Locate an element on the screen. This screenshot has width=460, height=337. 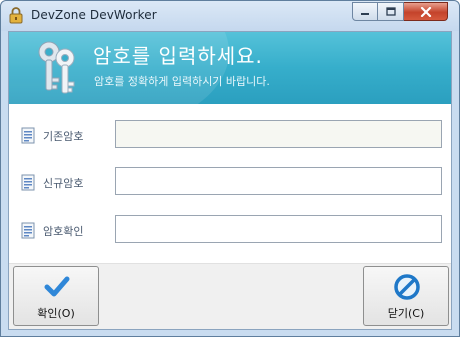
banner-title: 암호를 입력하세요. is located at coordinates (178, 56).